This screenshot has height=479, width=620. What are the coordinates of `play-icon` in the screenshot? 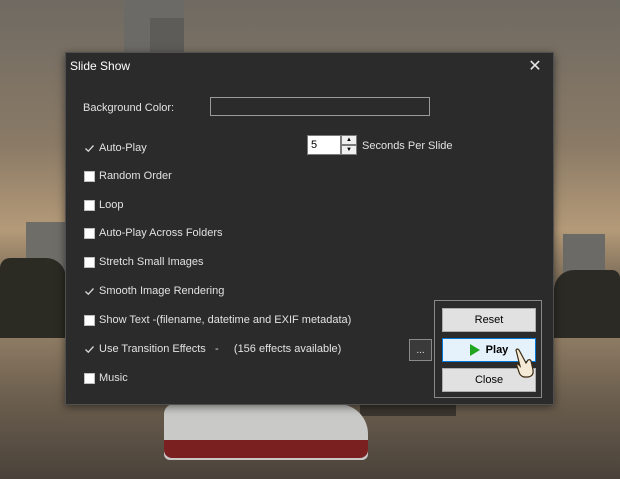 It's located at (474, 350).